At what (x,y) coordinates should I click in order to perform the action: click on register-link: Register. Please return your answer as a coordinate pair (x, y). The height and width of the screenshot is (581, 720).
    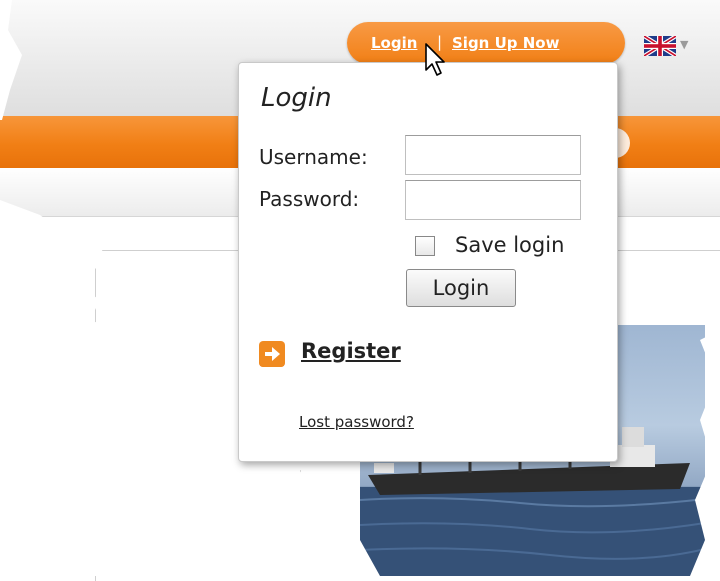
    Looking at the image, I should click on (351, 351).